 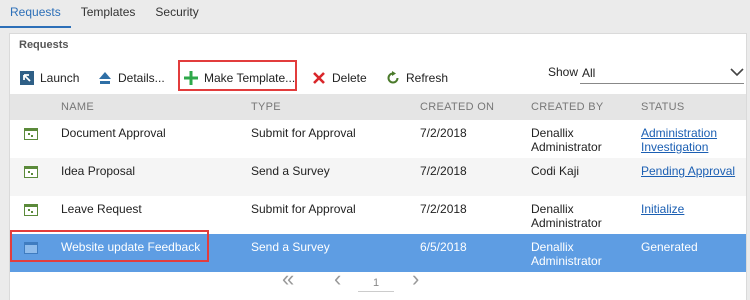 I want to click on row-created-by: Codi Kaji, so click(x=555, y=171).